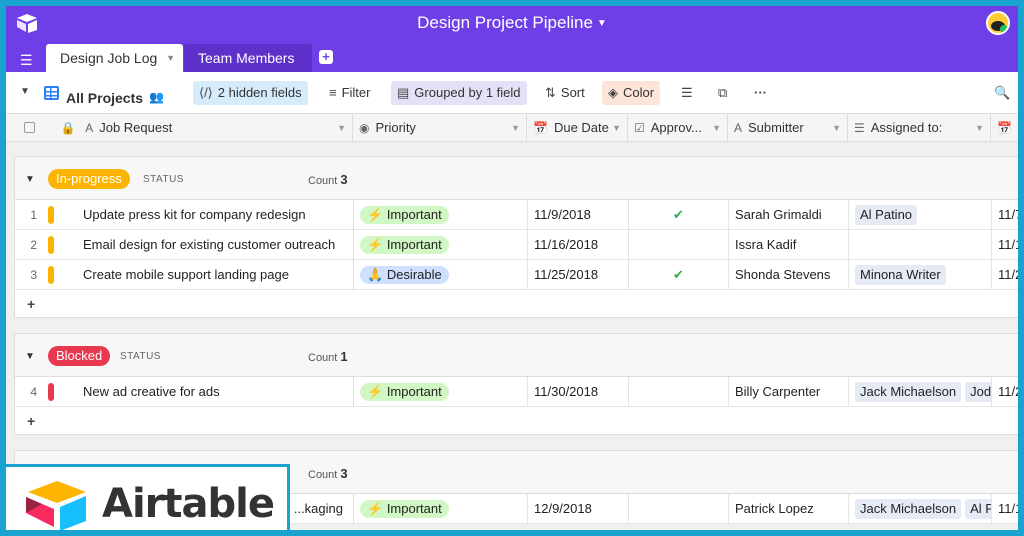 This screenshot has height=536, width=1024. What do you see at coordinates (920, 215) in the screenshot?
I see `cell-assigned-to: Al Patino` at bounding box center [920, 215].